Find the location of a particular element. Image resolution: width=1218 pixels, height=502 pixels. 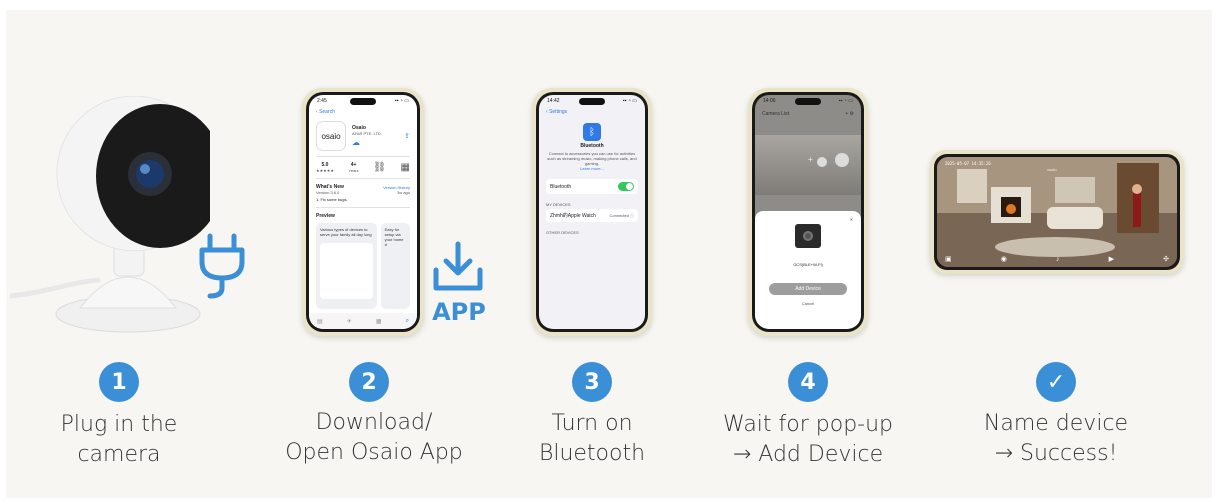

living-room-scene is located at coordinates (1057, 212).